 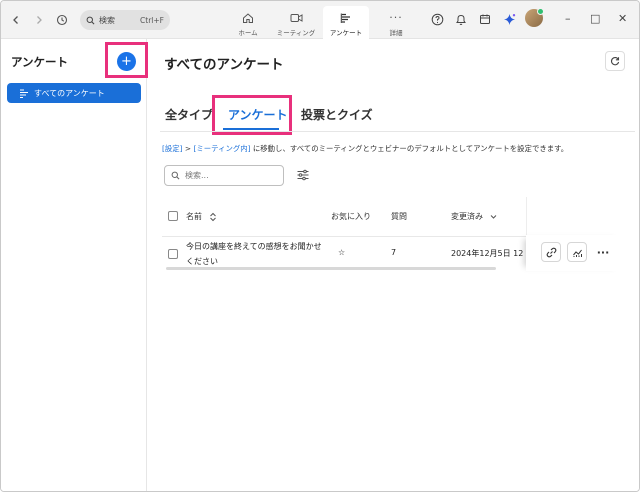 I want to click on add-poll-button: +, so click(x=126, y=61).